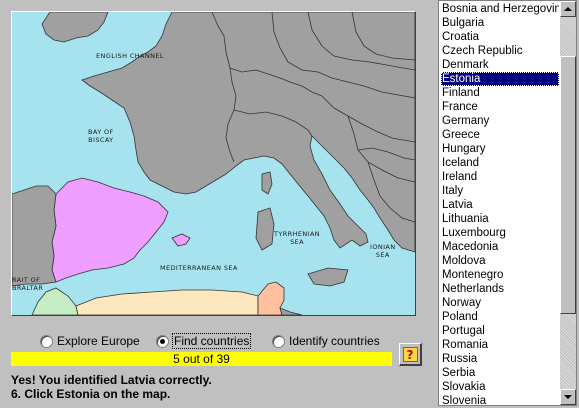 This screenshot has width=579, height=408. I want to click on mode-find-countries: Find countries, so click(204, 341).